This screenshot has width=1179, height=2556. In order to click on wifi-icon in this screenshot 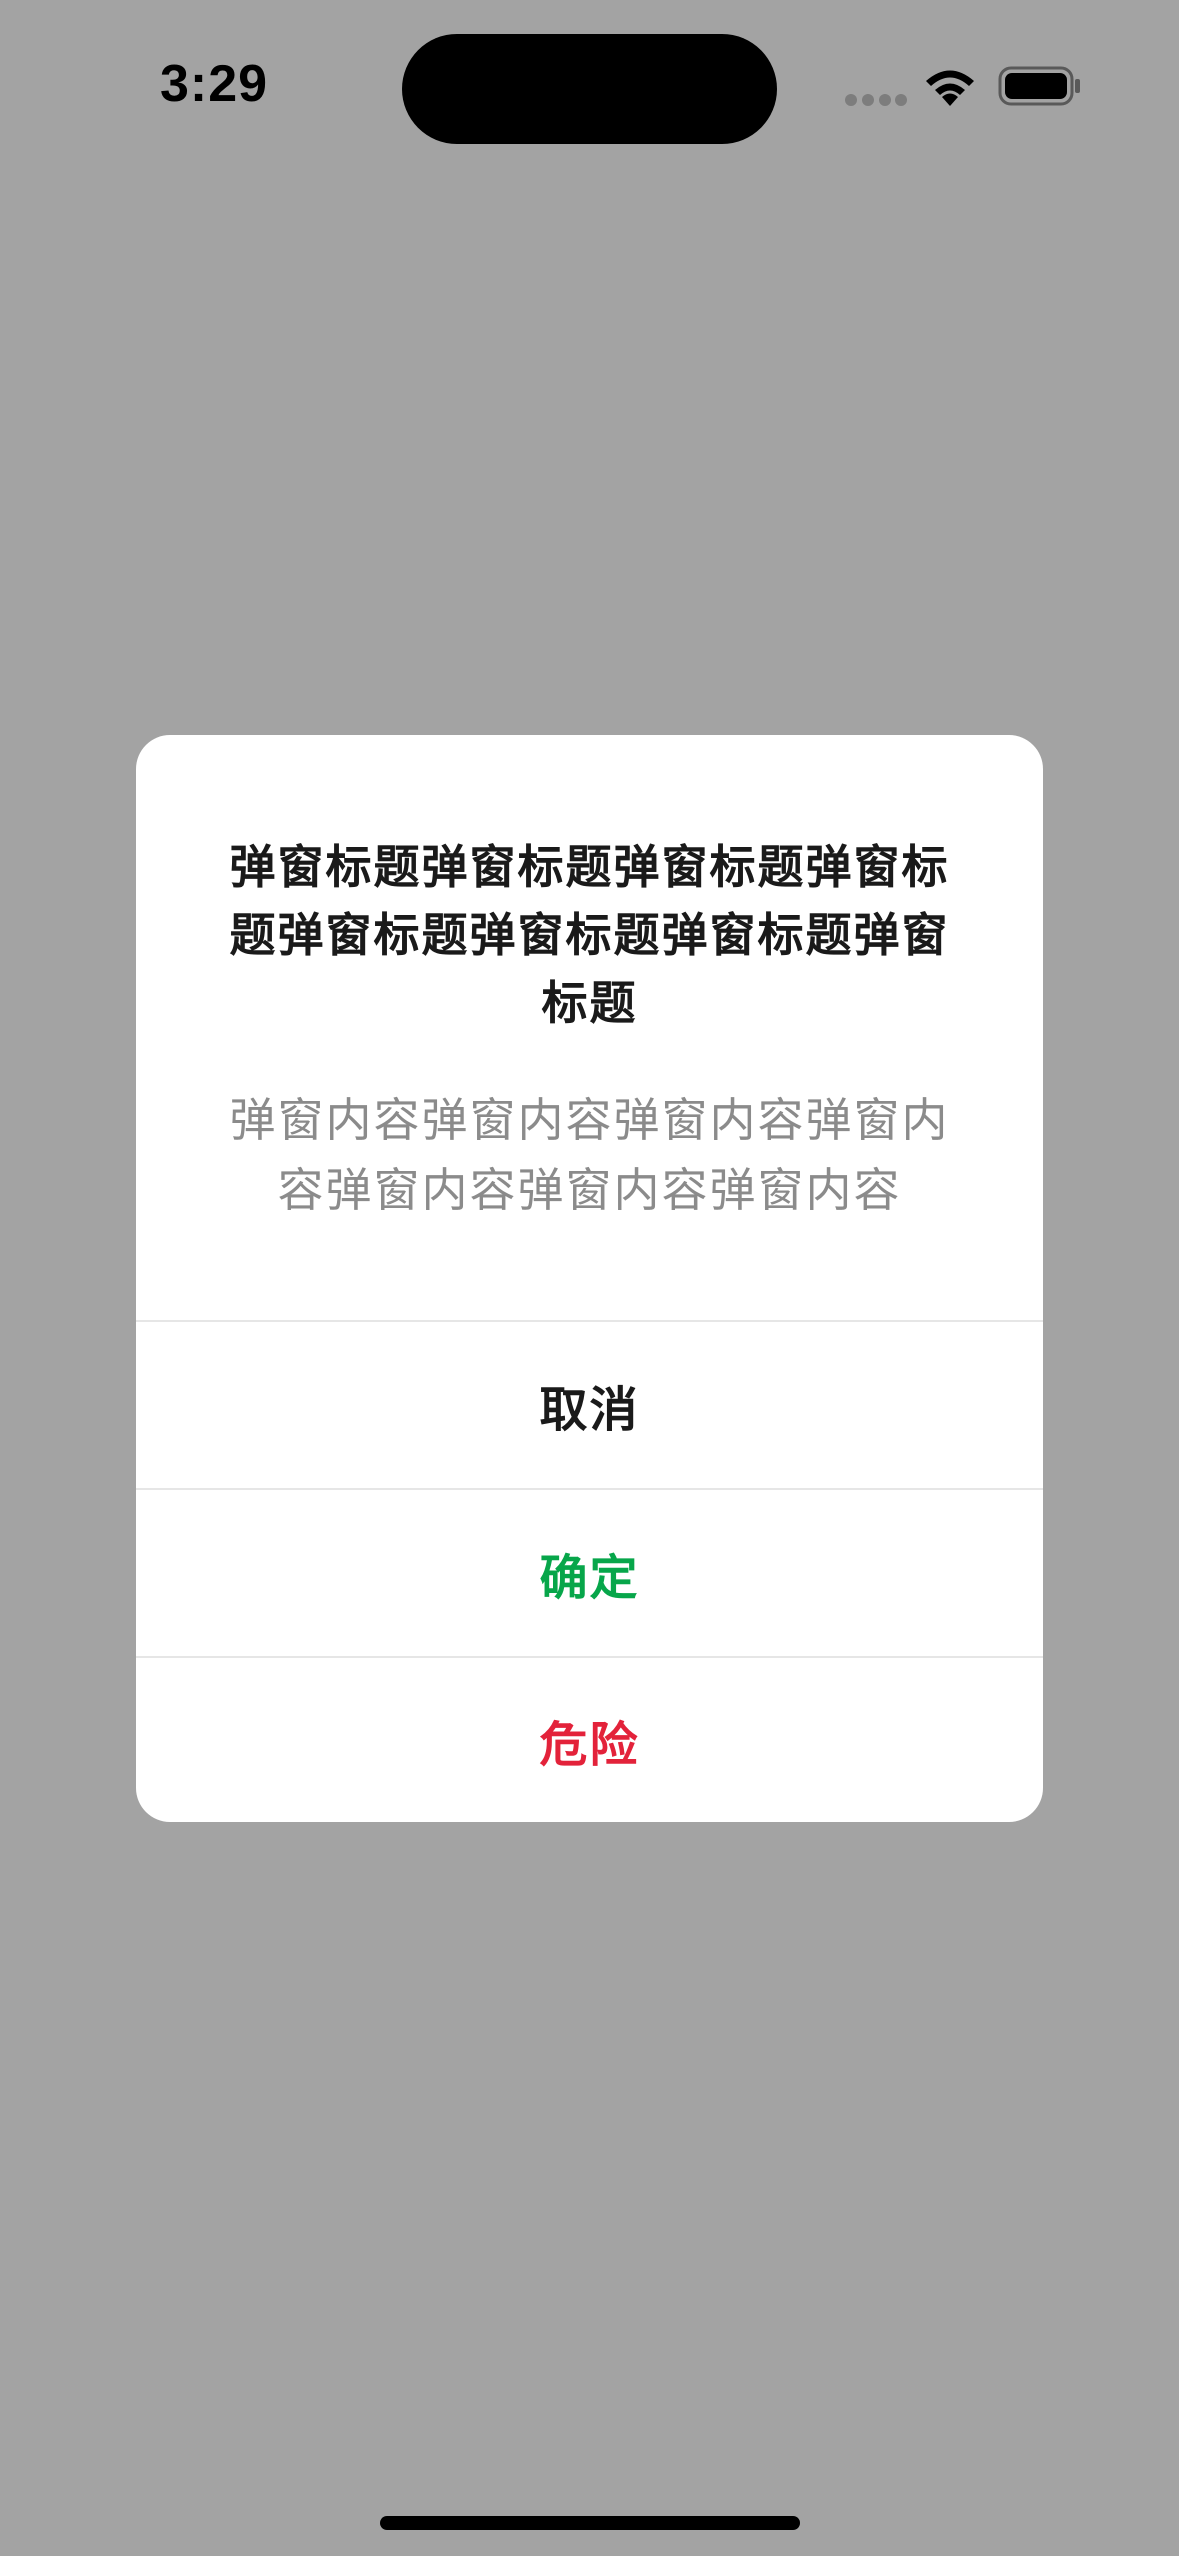, I will do `click(950, 88)`.